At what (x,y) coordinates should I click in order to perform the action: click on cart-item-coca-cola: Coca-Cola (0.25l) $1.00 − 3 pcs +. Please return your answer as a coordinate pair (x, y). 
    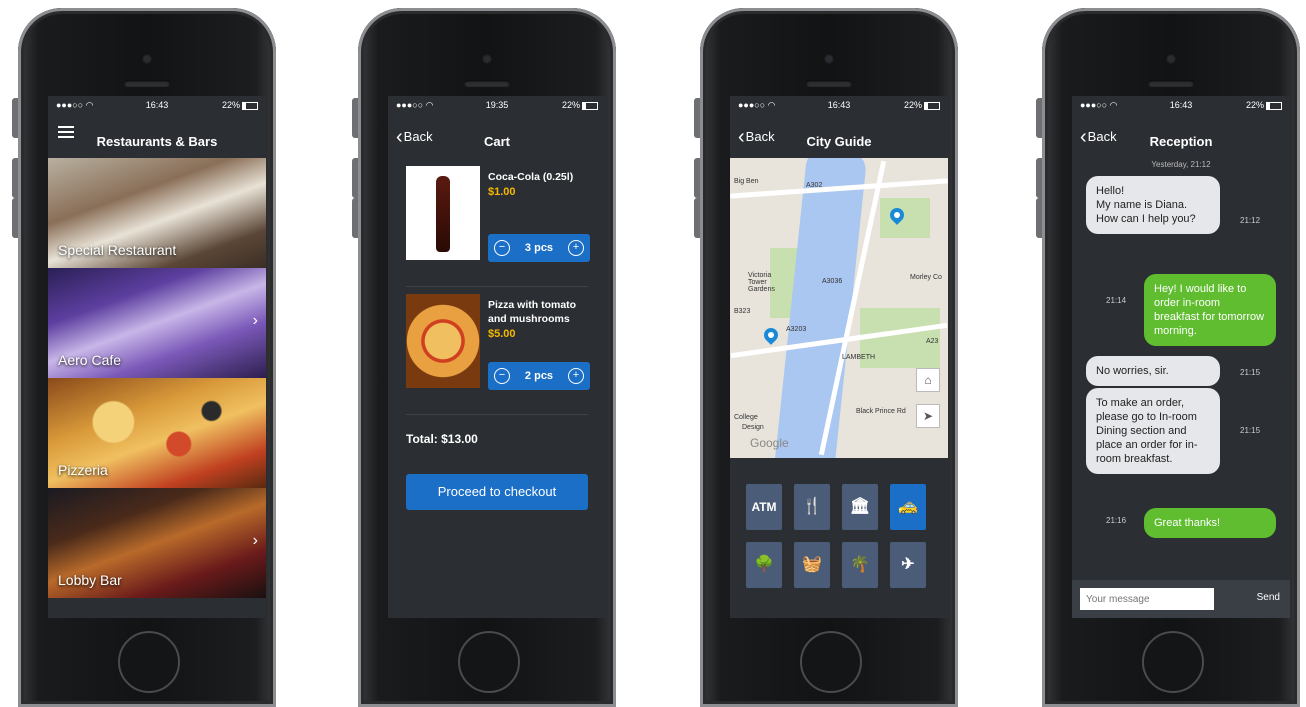
    Looking at the image, I should click on (498, 226).